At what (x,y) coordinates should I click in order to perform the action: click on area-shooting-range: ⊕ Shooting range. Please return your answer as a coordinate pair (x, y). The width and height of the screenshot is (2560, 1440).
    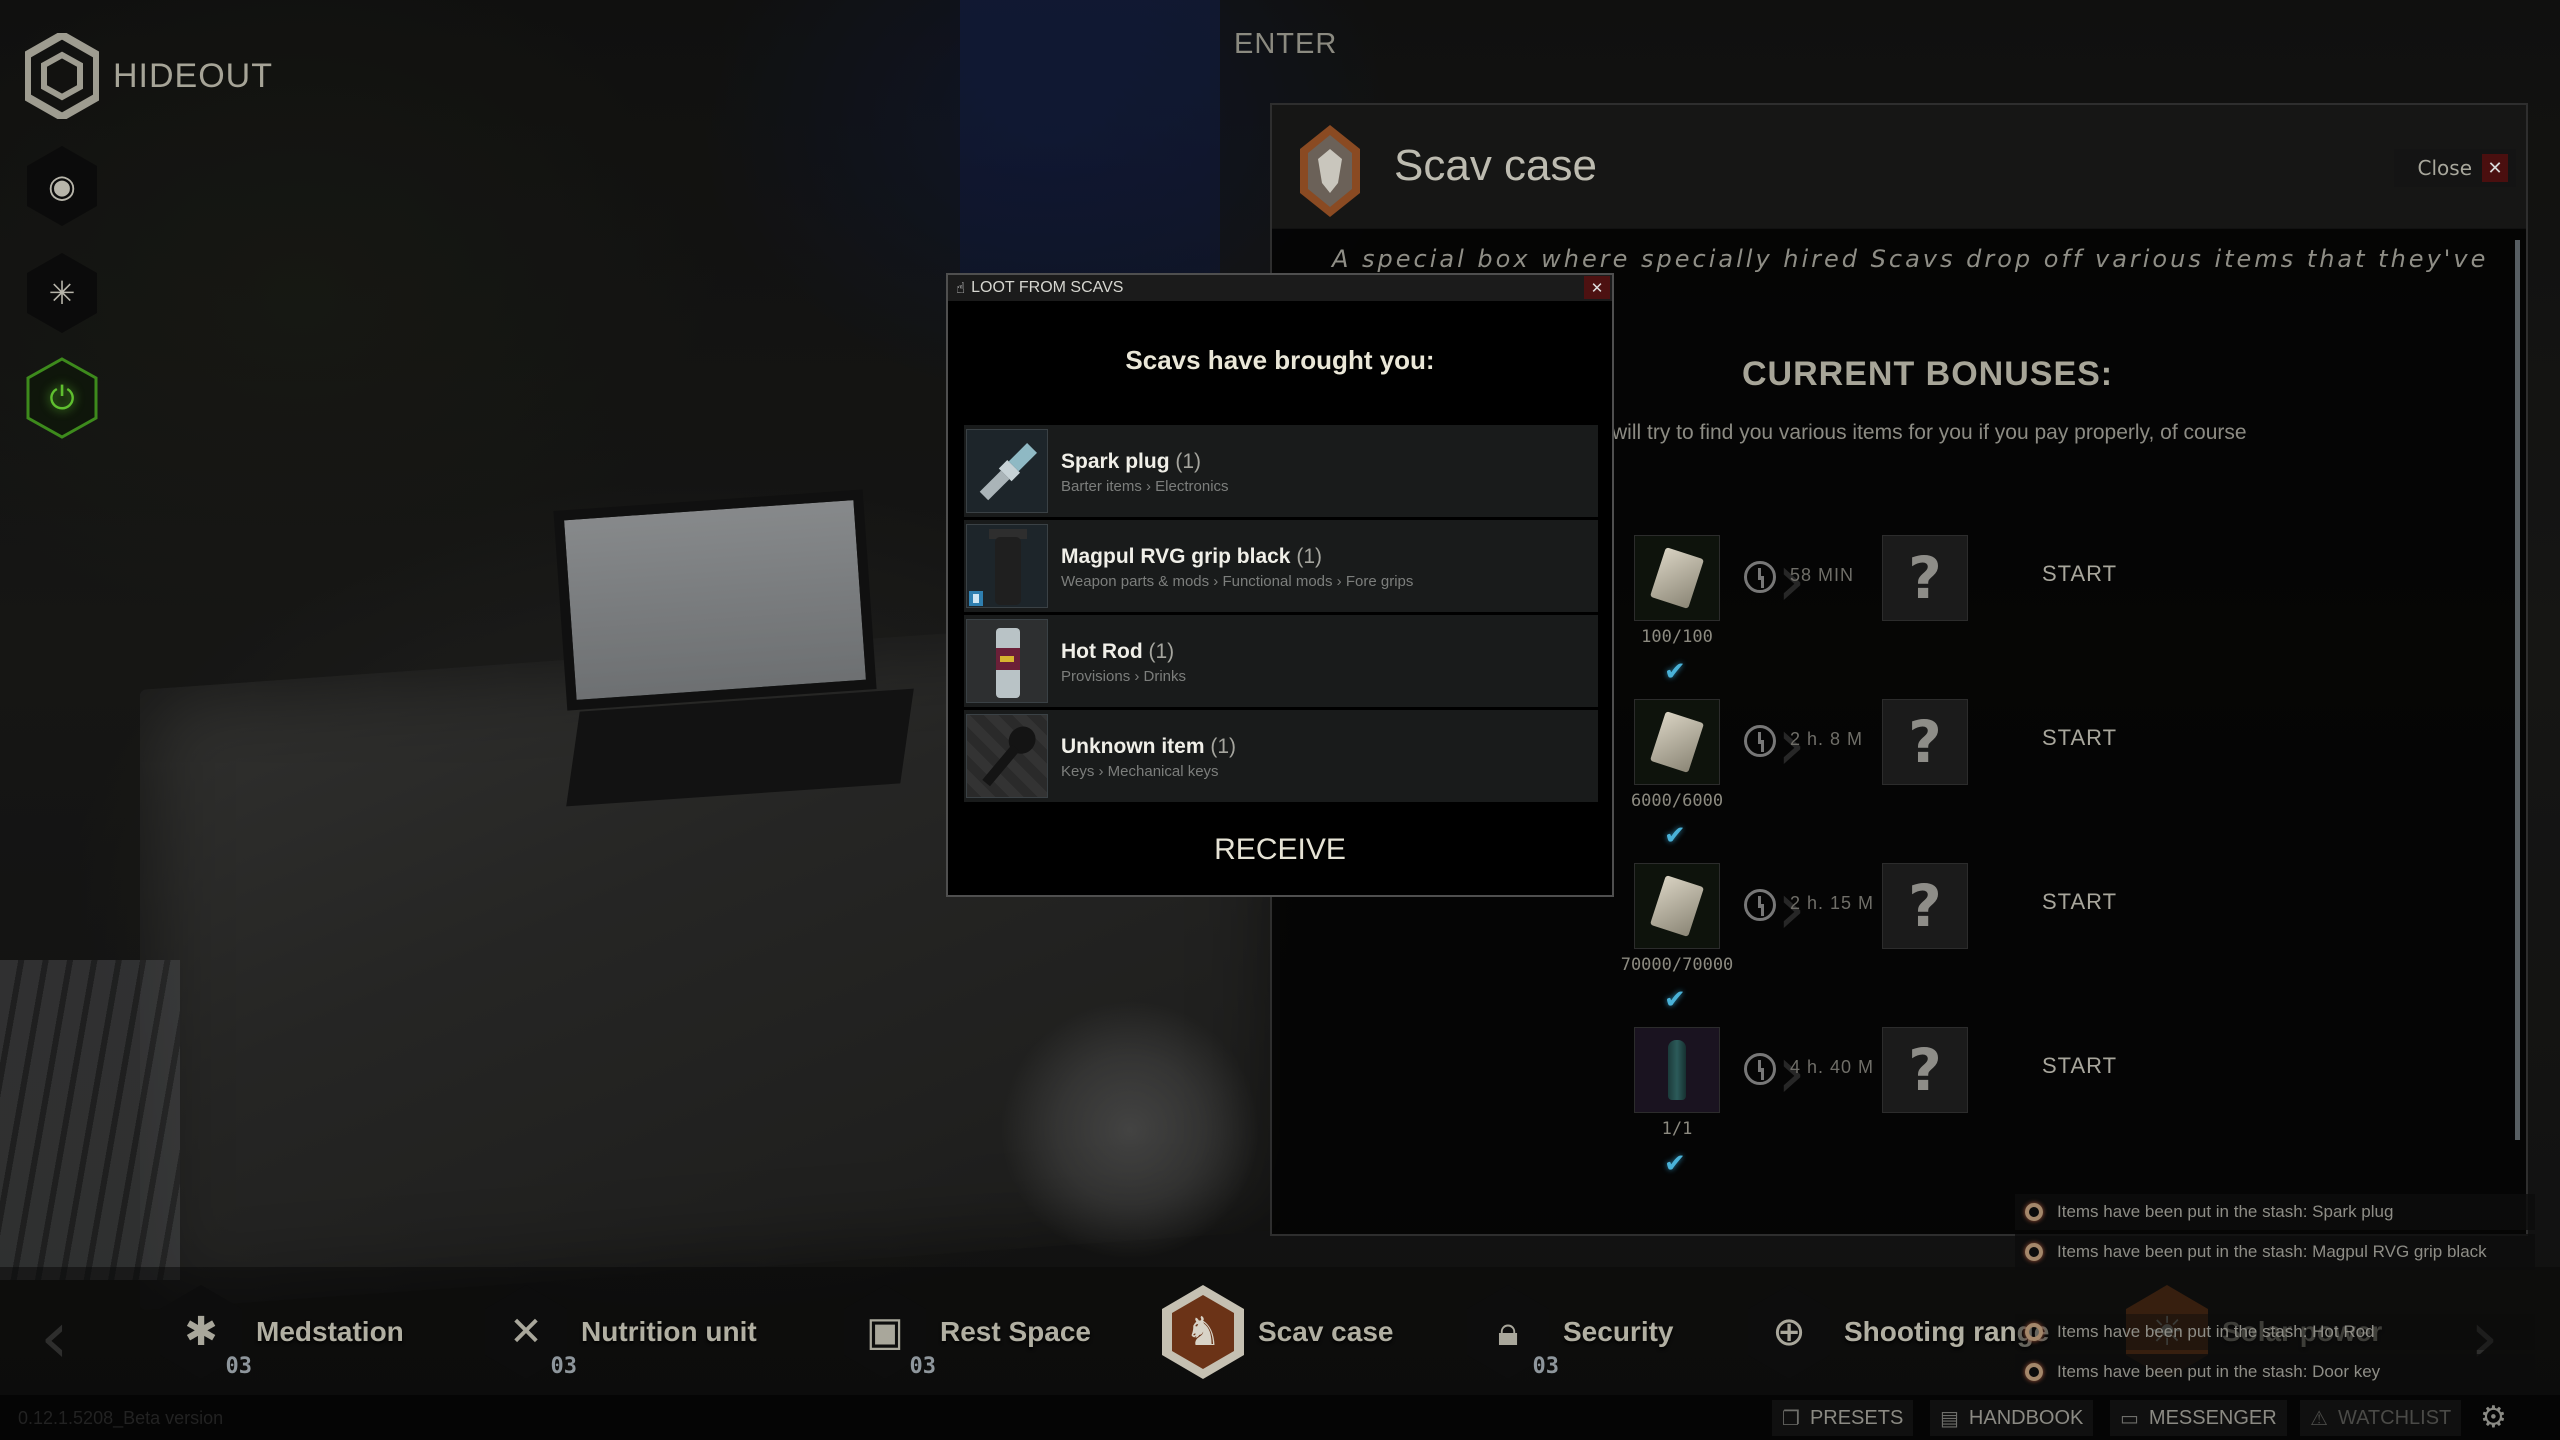
    Looking at the image, I should click on (1897, 1332).